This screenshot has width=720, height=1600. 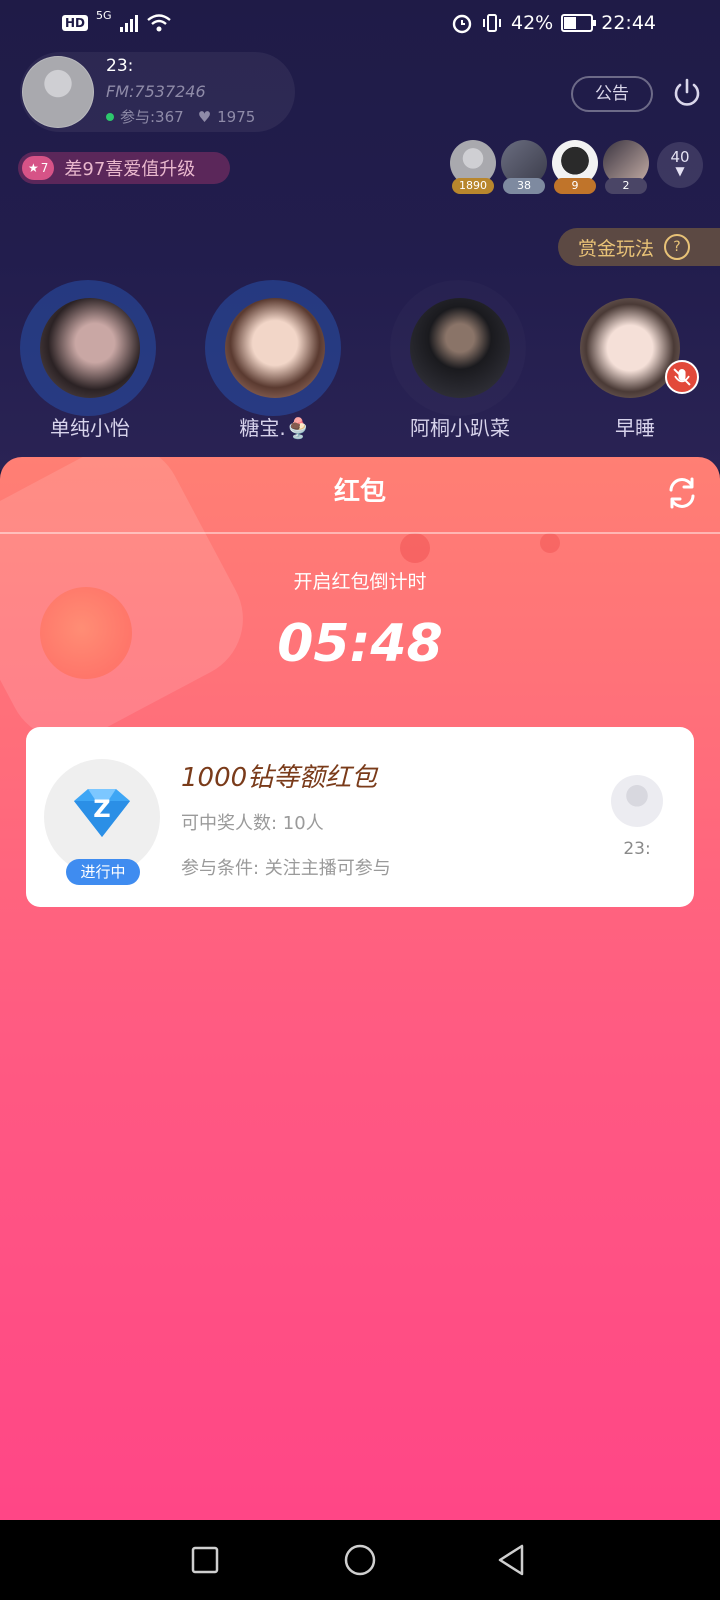 I want to click on host-stats: 参与:367 ♥ 1975, so click(x=180, y=116).